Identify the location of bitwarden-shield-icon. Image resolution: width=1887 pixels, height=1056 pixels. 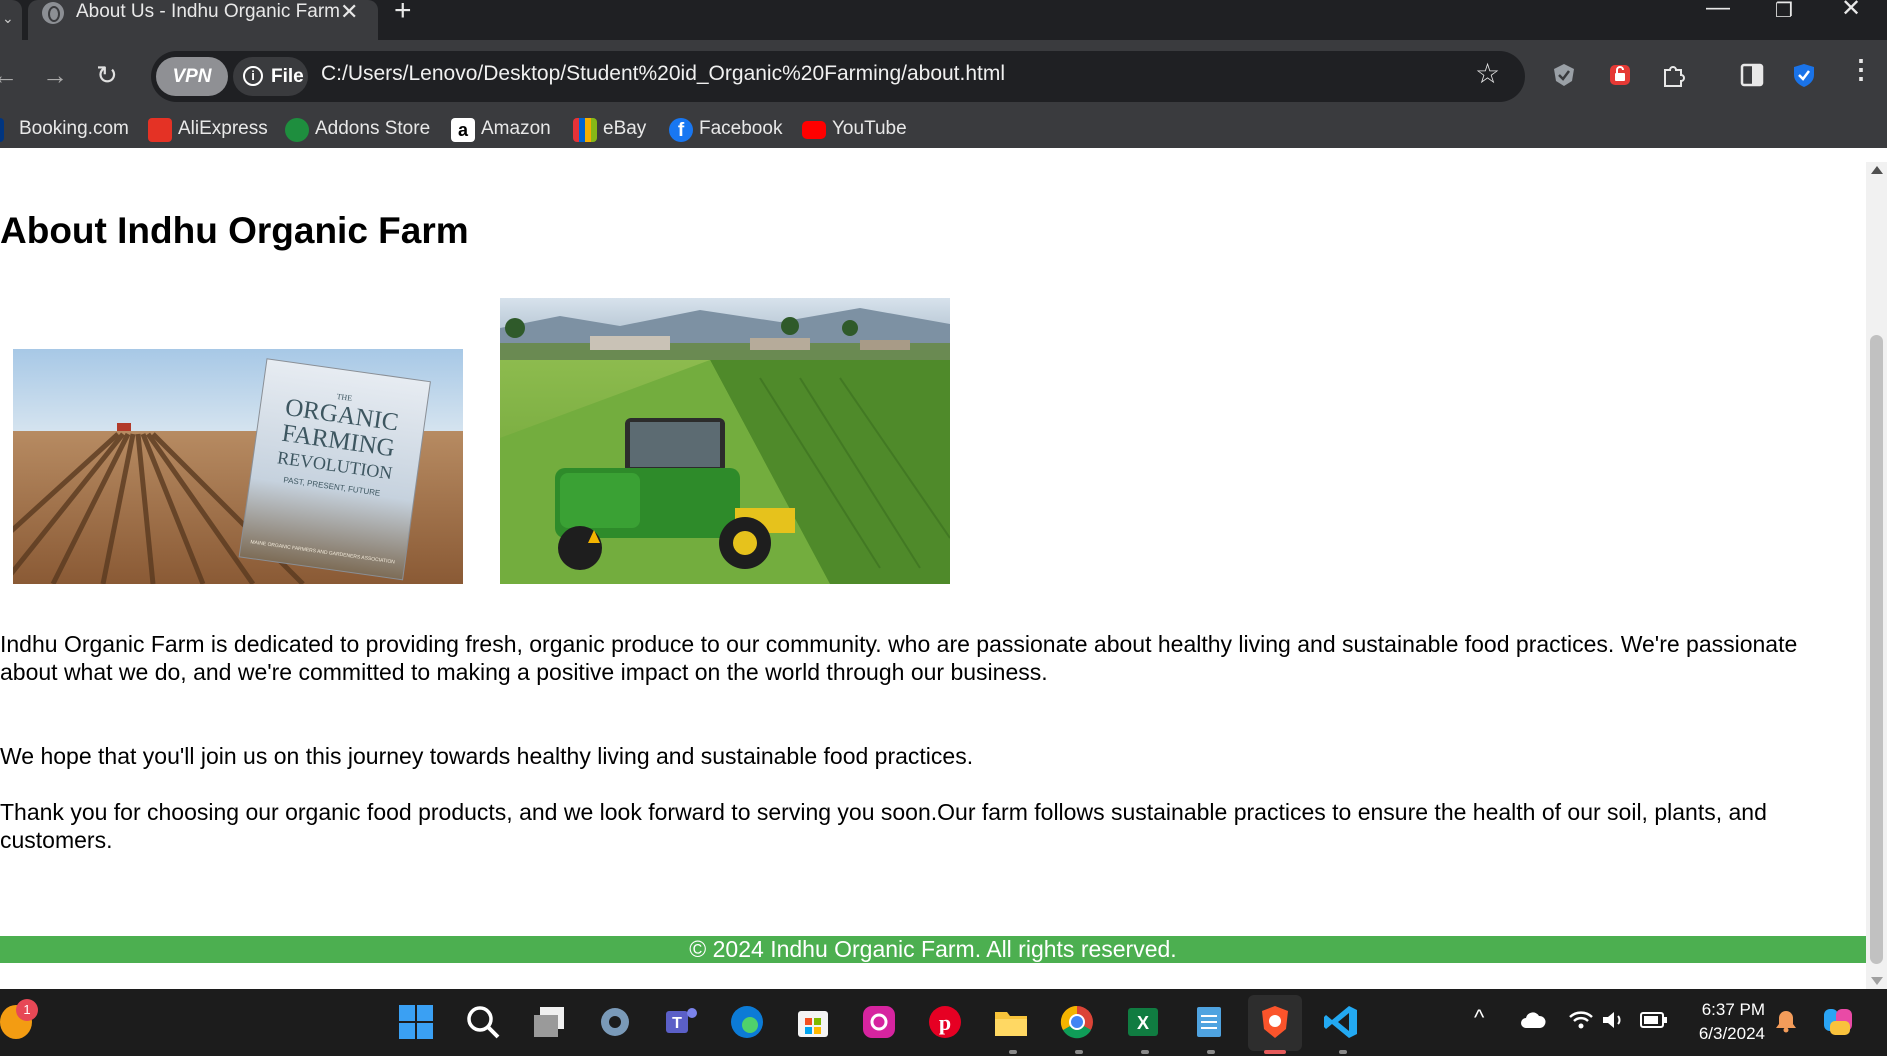
(1804, 75).